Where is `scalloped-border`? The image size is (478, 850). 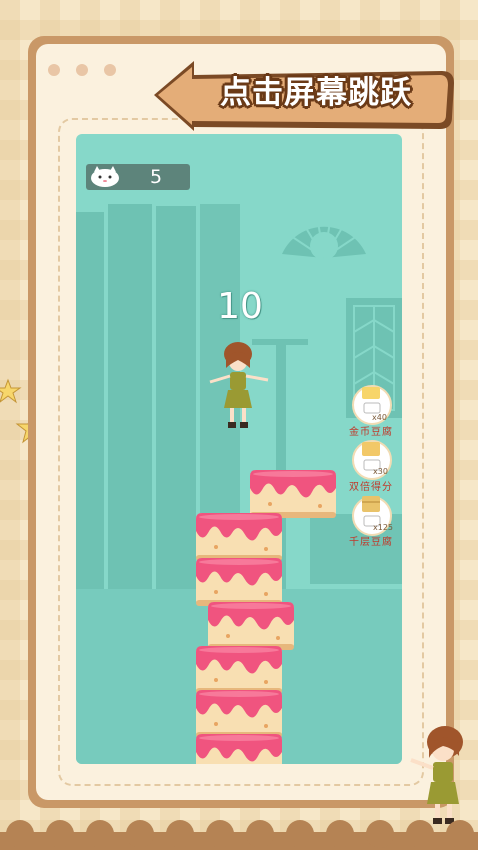
scalloped-border is located at coordinates (239, 835).